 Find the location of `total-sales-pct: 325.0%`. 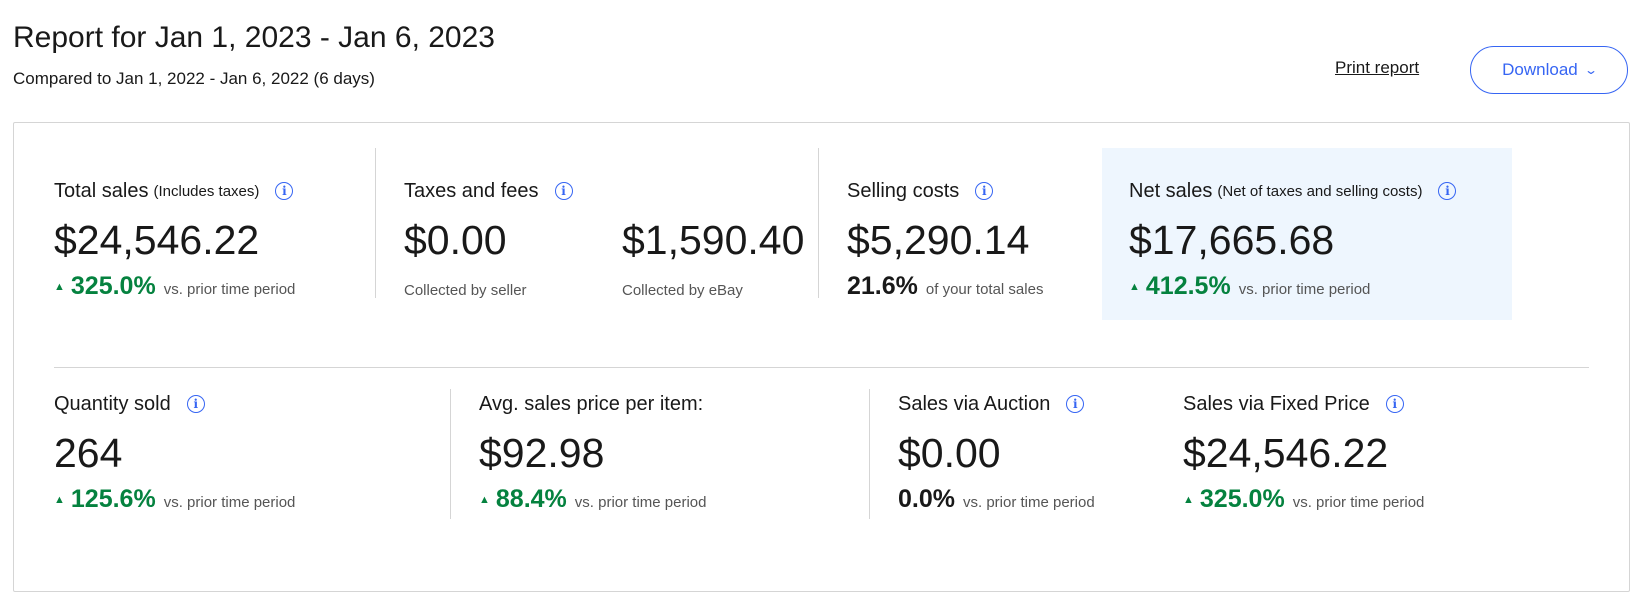

total-sales-pct: 325.0% is located at coordinates (113, 286).